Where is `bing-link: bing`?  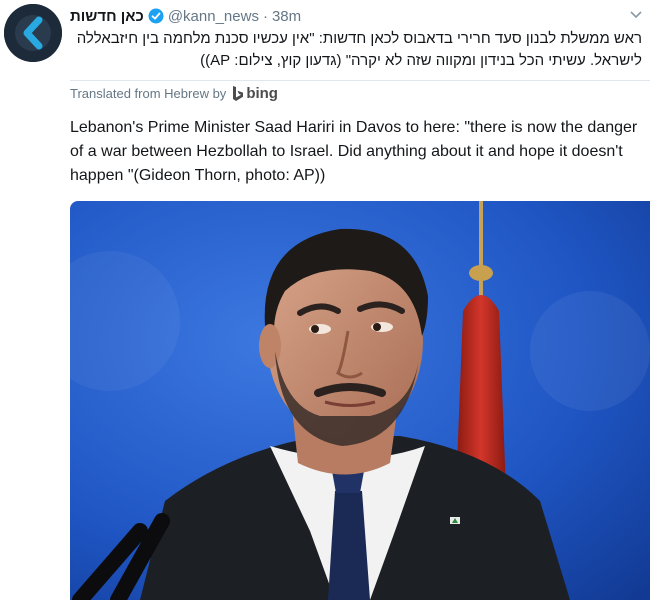 bing-link: bing is located at coordinates (255, 93).